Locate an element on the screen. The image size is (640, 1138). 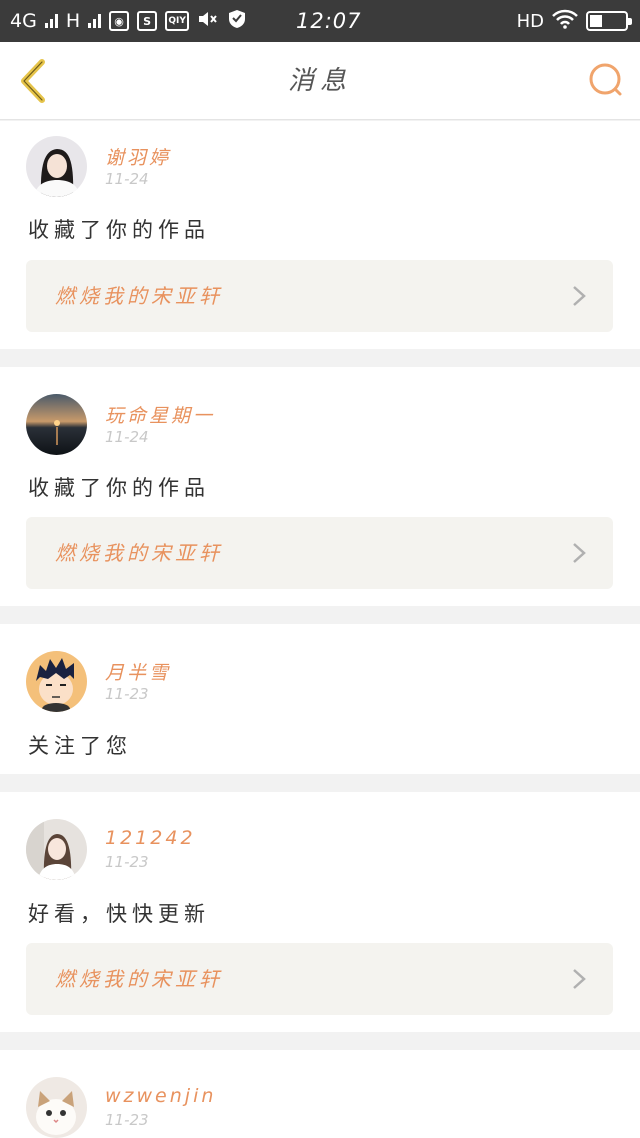
page-title: 消息 is located at coordinates (319, 81).